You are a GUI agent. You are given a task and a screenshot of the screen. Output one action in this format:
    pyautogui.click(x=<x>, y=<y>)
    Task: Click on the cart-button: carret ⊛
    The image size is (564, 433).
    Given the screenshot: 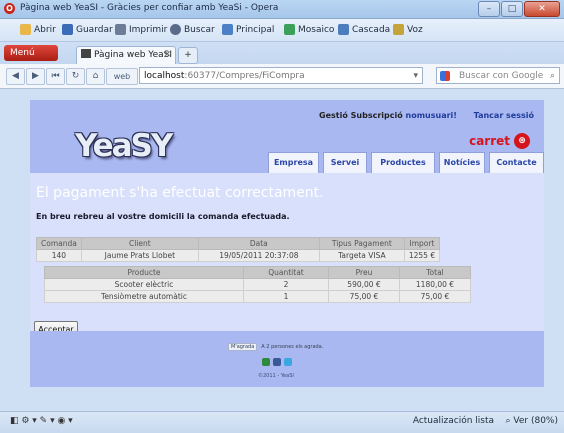 What is the action you would take?
    pyautogui.click(x=499, y=141)
    